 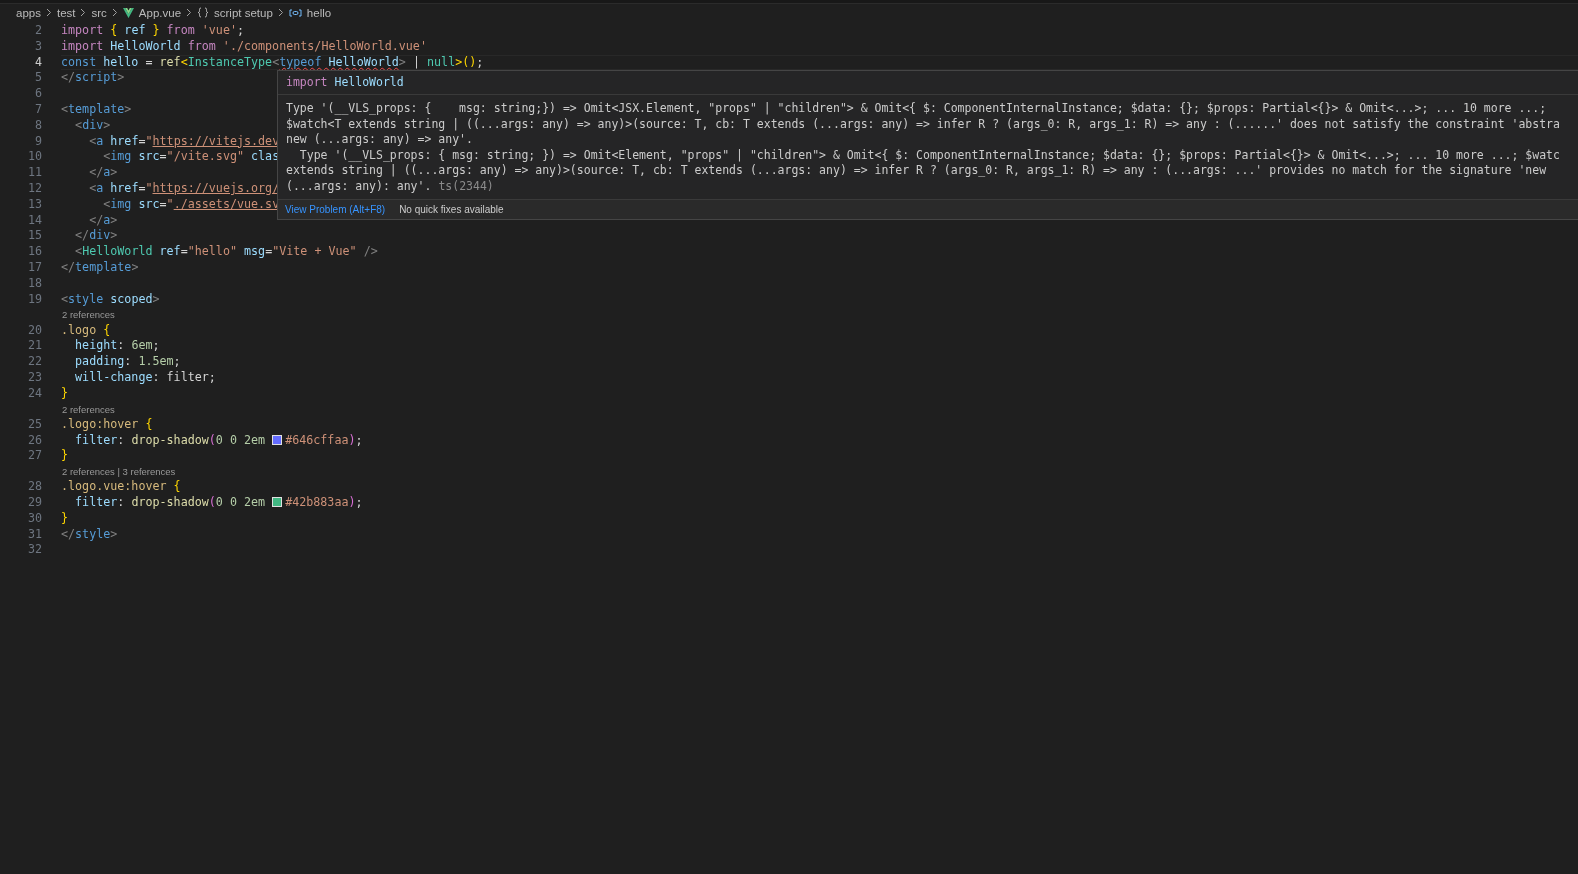 I want to click on line-number: 12, so click(x=34, y=187).